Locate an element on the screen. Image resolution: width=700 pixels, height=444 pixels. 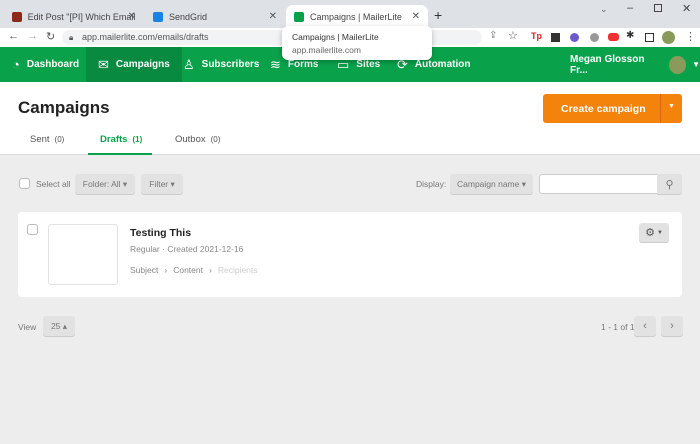
search-icon: ⚲ is located at coordinates (669, 184).